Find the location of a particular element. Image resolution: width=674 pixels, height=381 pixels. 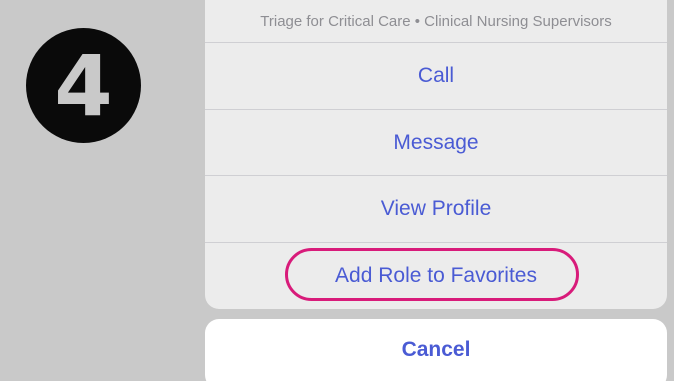

cancel-button: Cancel is located at coordinates (436, 350).